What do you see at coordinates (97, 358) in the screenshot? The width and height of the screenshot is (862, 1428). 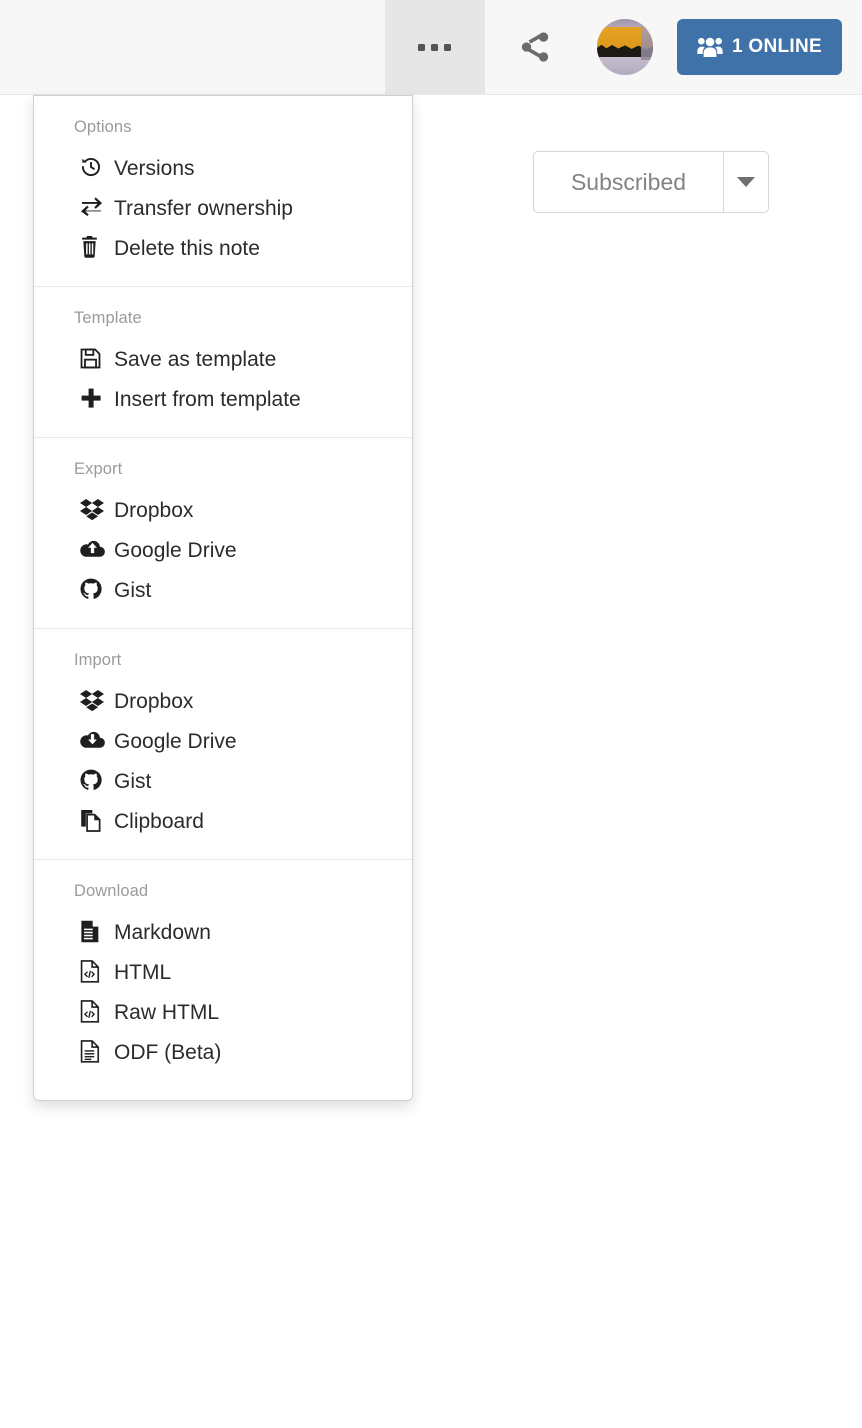 I see `floppy-disk-icon` at bounding box center [97, 358].